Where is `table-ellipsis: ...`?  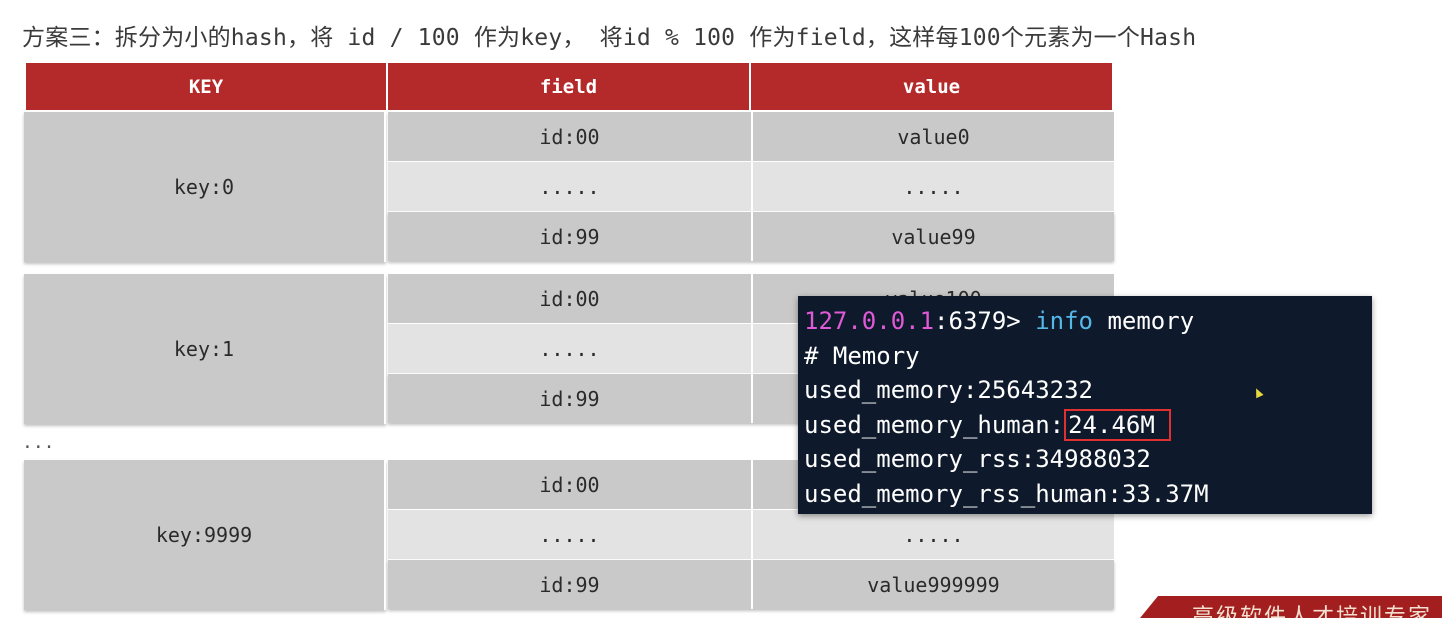 table-ellipsis: ... is located at coordinates (38, 442).